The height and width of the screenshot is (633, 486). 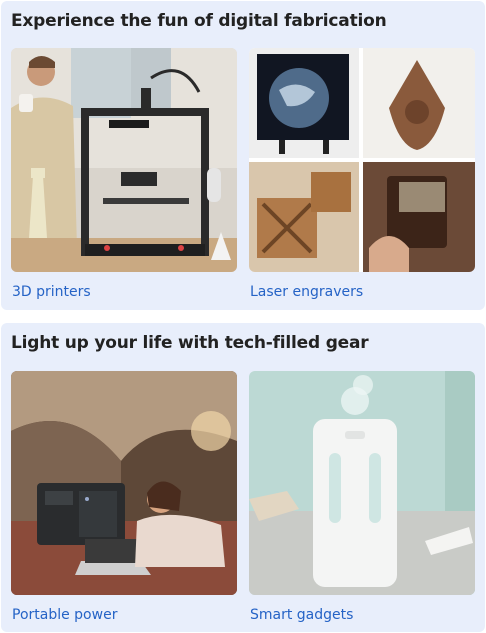 I want to click on tile-label: Smart gadgets, so click(x=302, y=615).